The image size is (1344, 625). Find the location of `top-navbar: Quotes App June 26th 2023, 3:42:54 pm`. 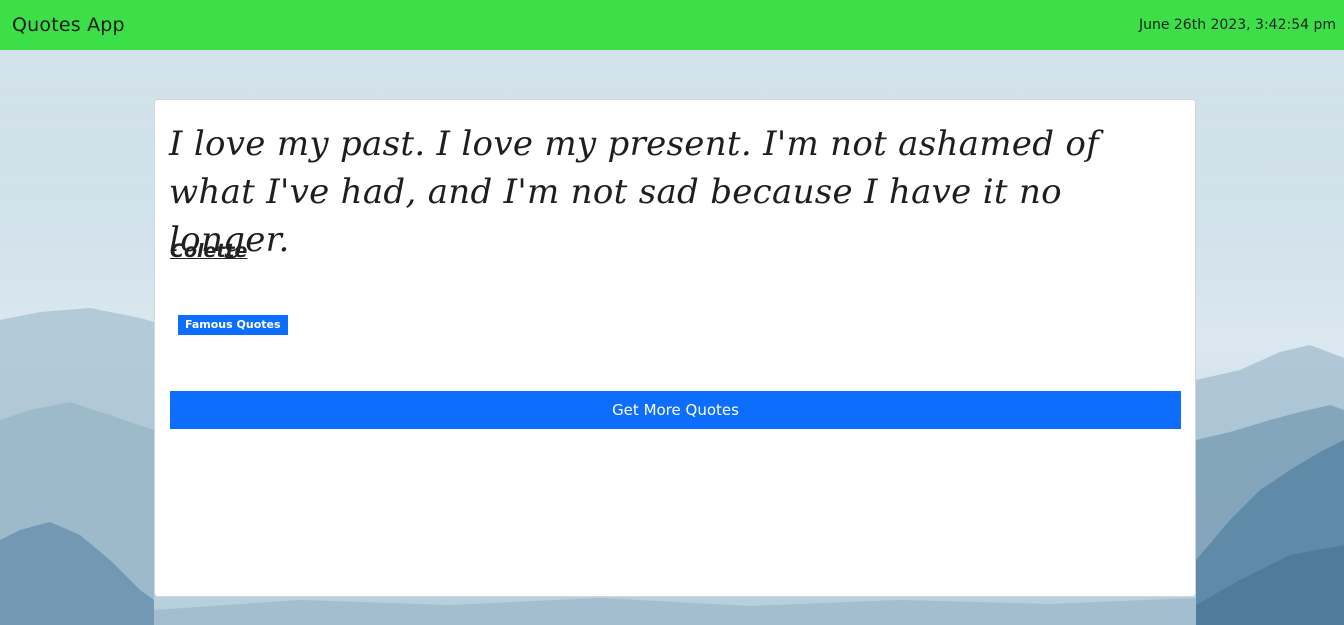

top-navbar: Quotes App June 26th 2023, 3:42:54 pm is located at coordinates (672, 25).